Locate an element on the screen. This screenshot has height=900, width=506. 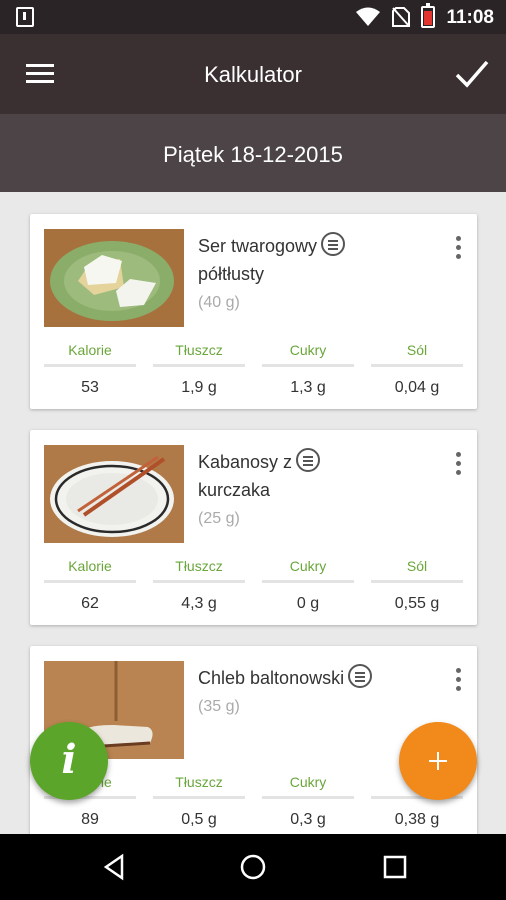
nutrient-sugar: Cukry 0 g is located at coordinates (308, 585).